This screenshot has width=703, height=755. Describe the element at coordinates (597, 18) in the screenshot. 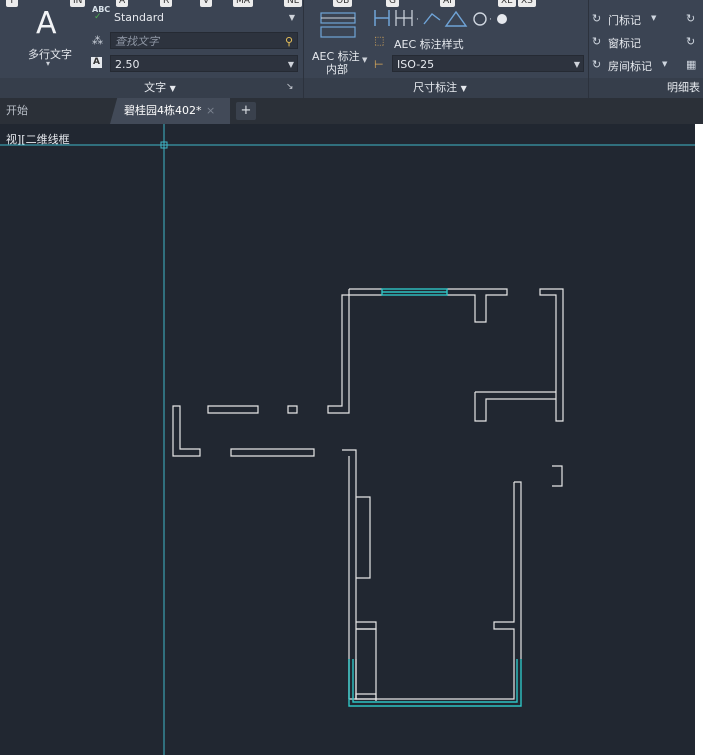

I see `door-mark-icon: ↻` at that location.